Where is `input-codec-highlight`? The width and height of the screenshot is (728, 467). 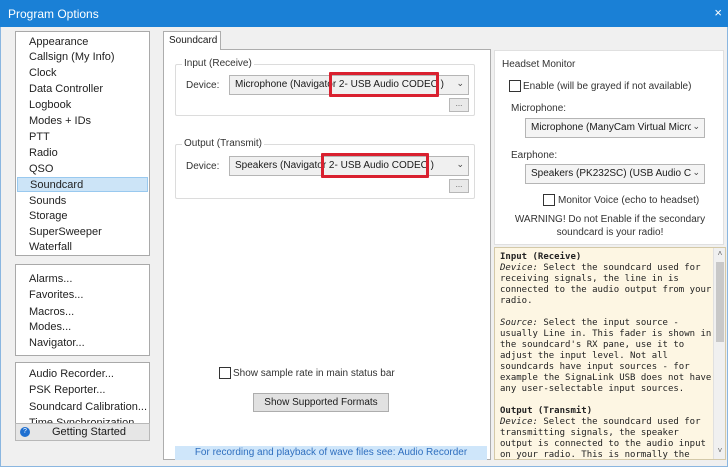
input-codec-highlight is located at coordinates (384, 84).